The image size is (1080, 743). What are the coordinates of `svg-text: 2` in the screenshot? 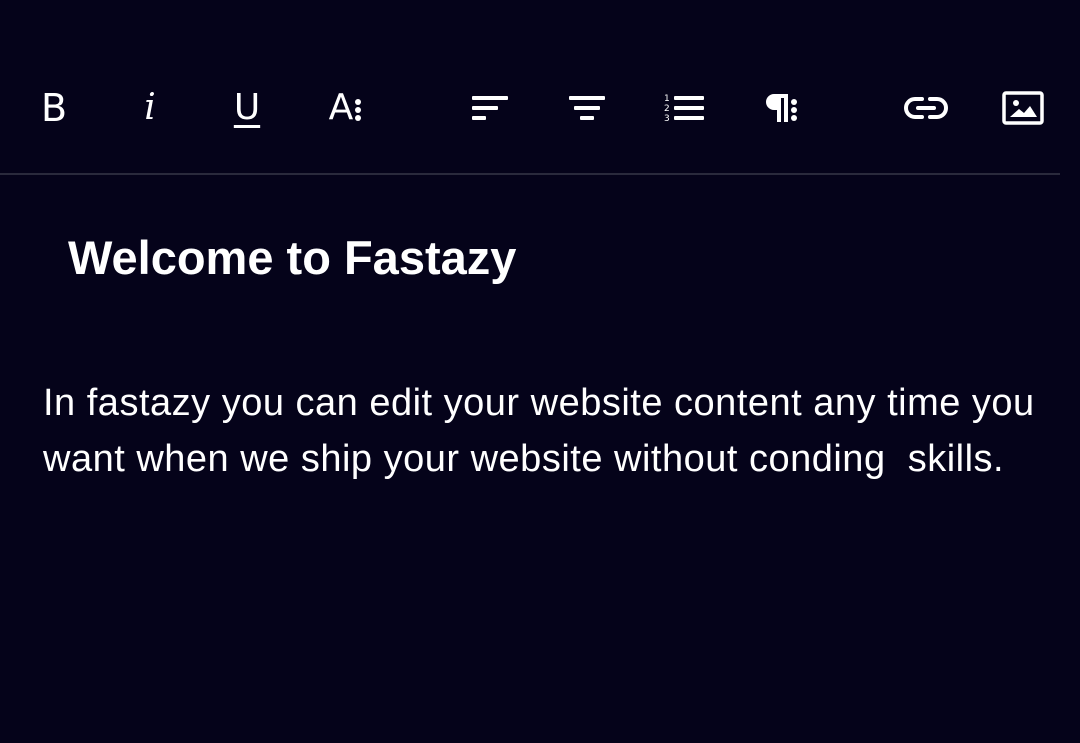 It's located at (667, 109).